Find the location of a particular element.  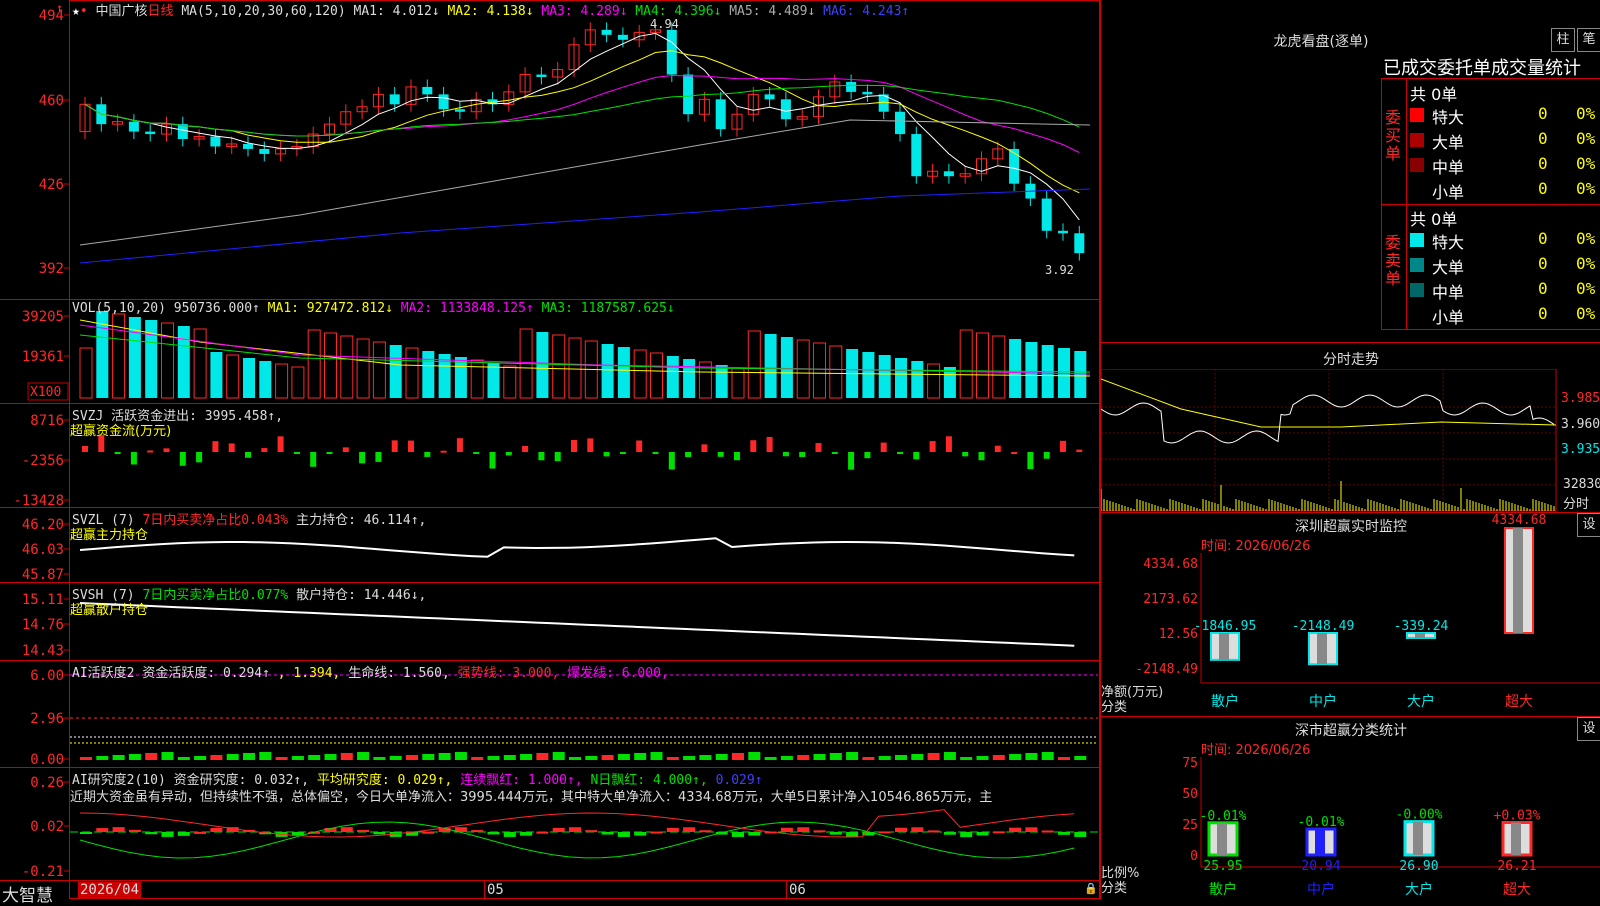

classify-change-label: -0.01% is located at coordinates (1223, 816).